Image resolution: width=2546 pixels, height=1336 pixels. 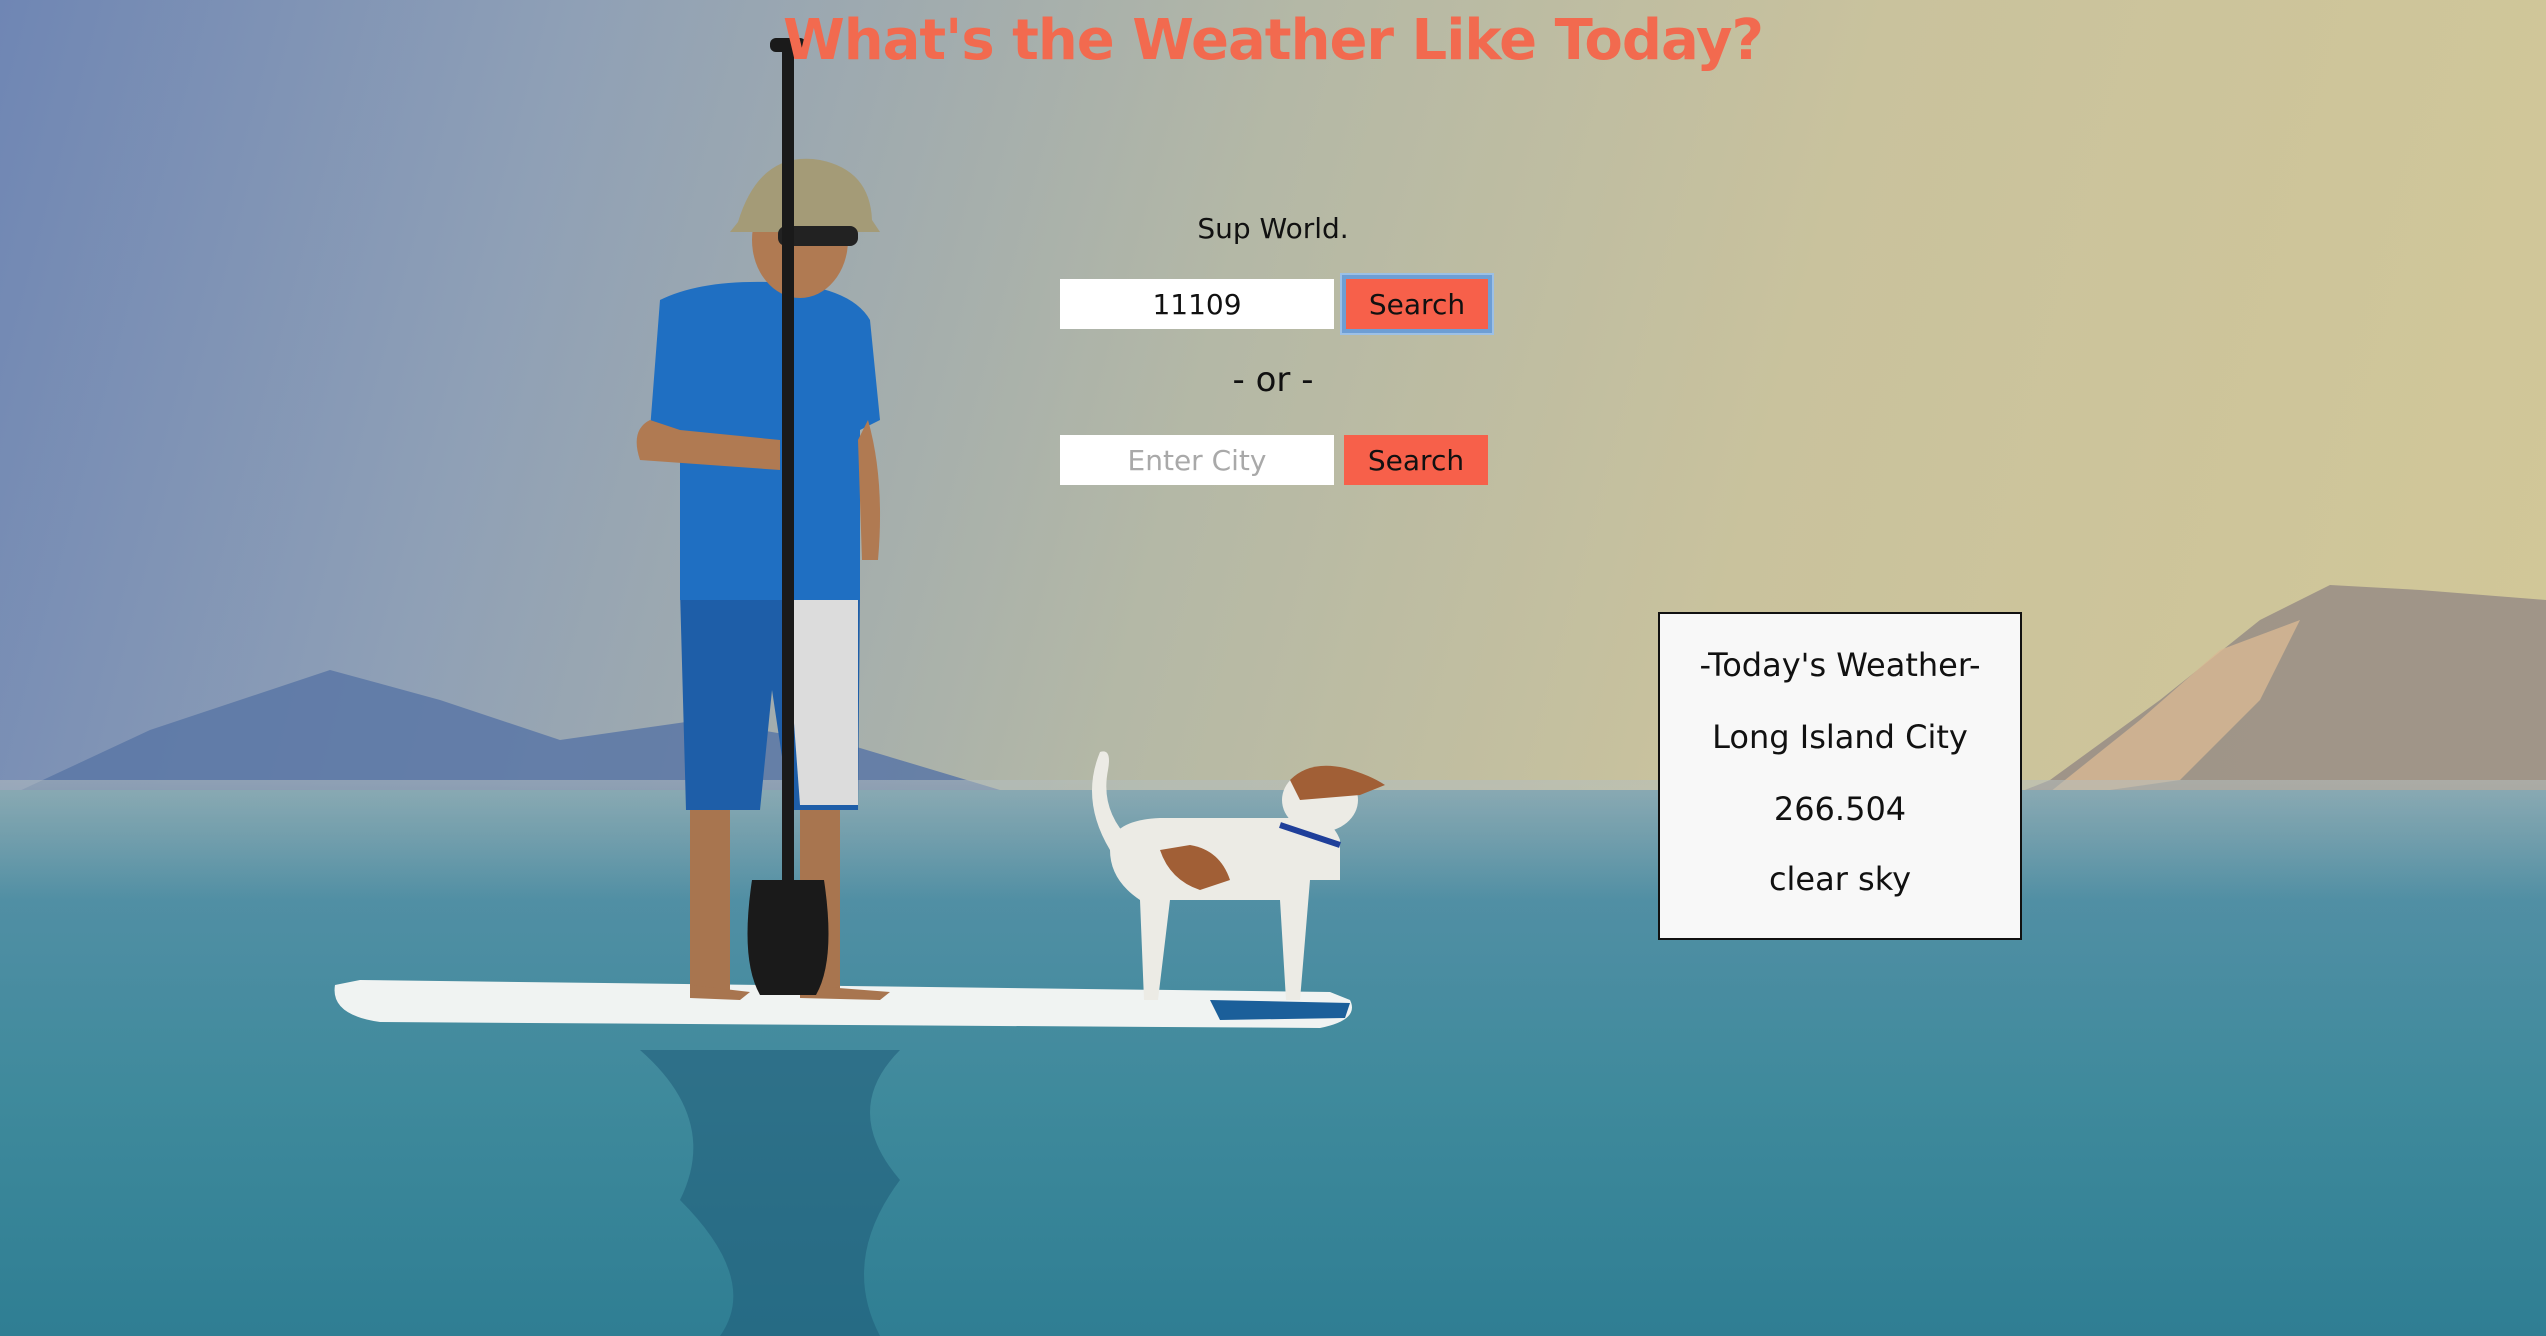 I want to click on zip-search-row: Search, so click(x=1277, y=304).